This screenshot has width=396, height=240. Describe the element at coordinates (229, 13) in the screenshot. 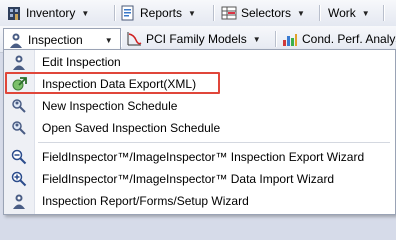

I see `selector-grid-icon` at that location.